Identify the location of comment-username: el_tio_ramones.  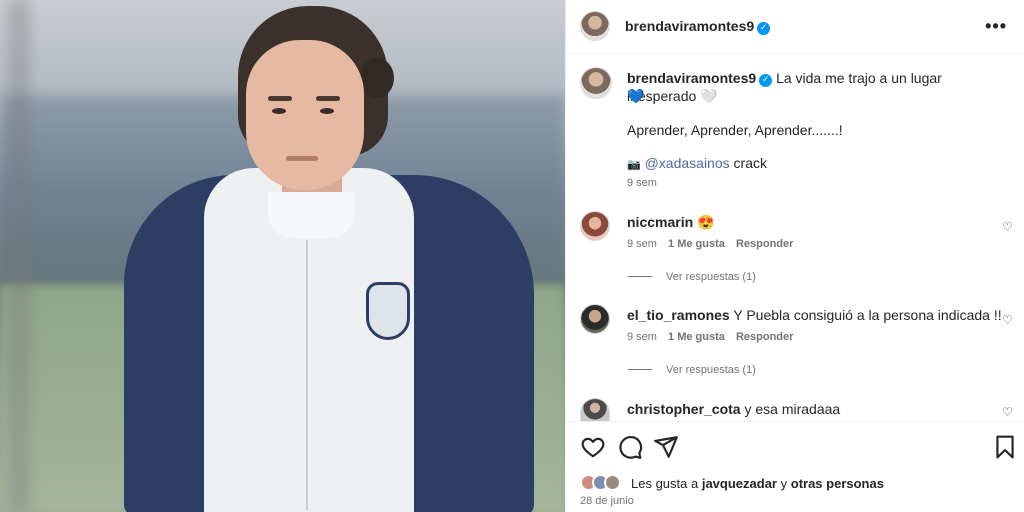
(678, 315).